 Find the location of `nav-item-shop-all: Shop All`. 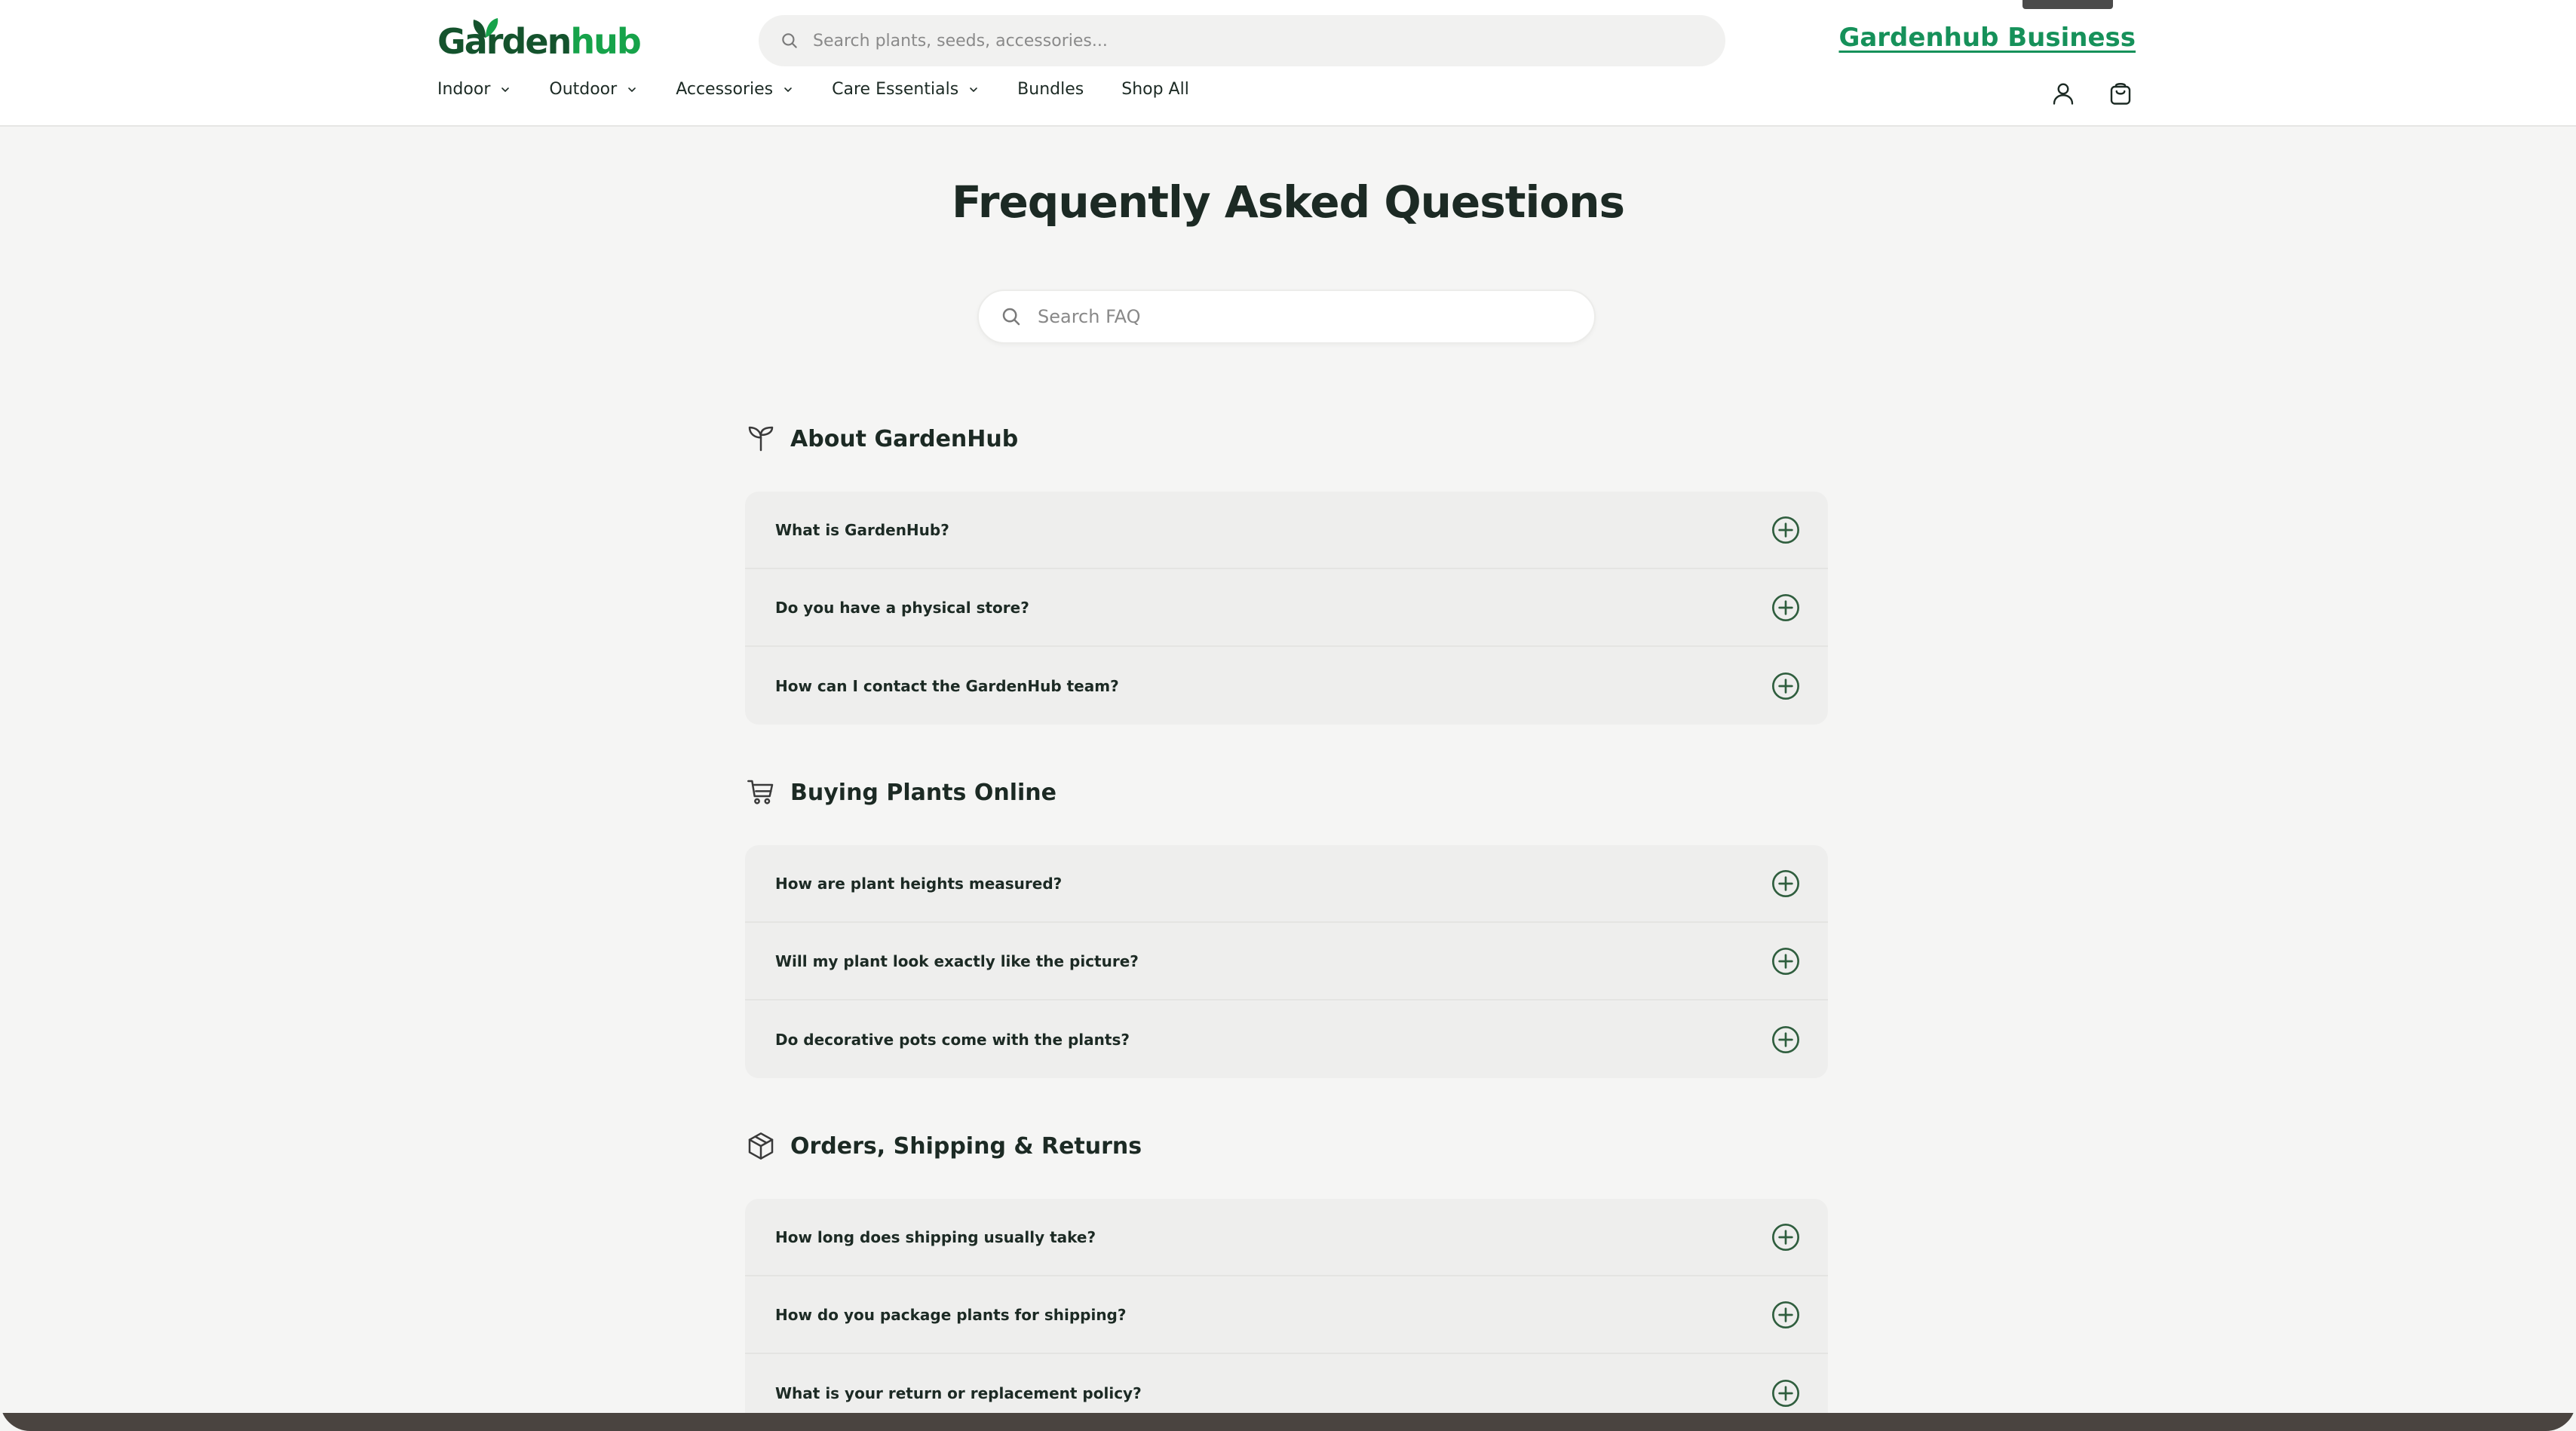

nav-item-shop-all: Shop All is located at coordinates (1155, 89).